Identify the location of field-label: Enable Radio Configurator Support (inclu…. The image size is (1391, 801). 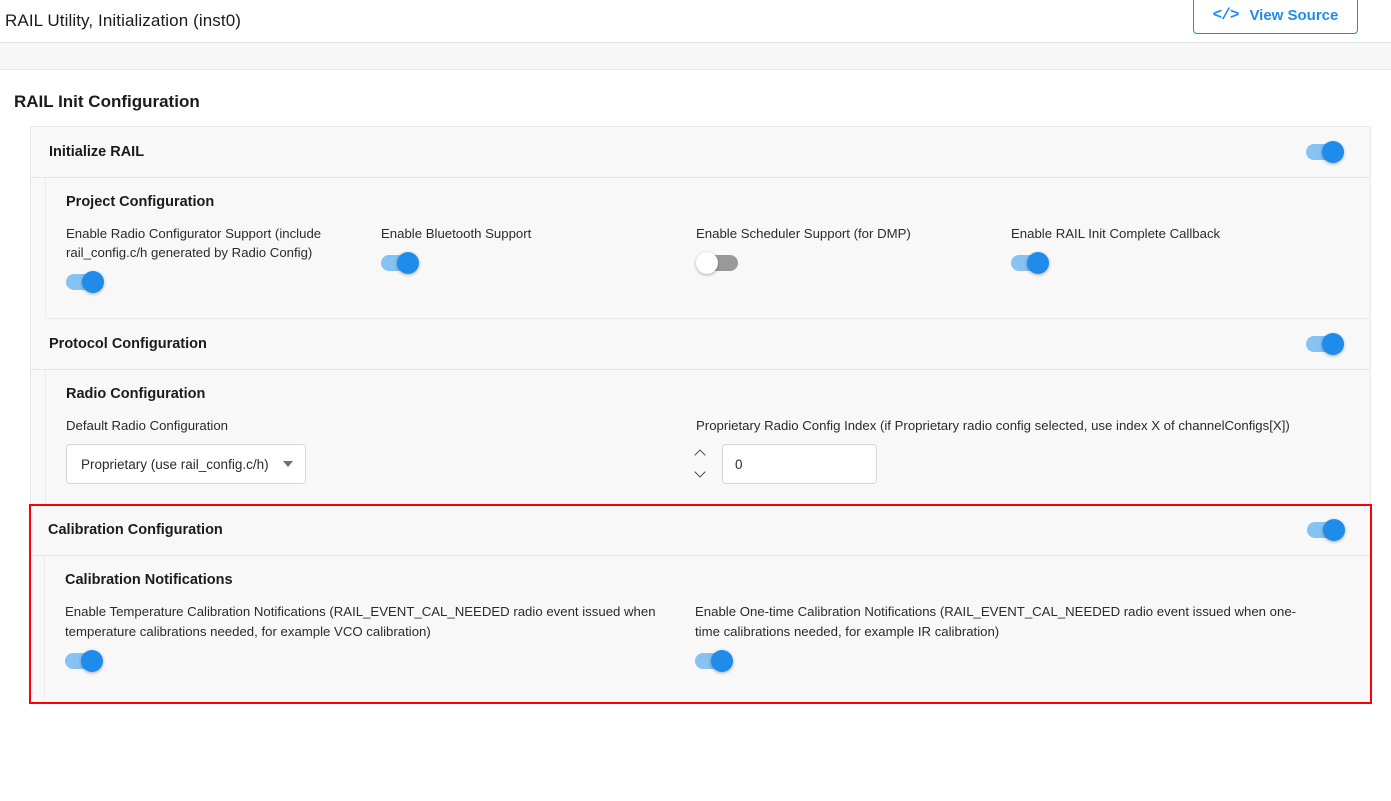
(194, 243).